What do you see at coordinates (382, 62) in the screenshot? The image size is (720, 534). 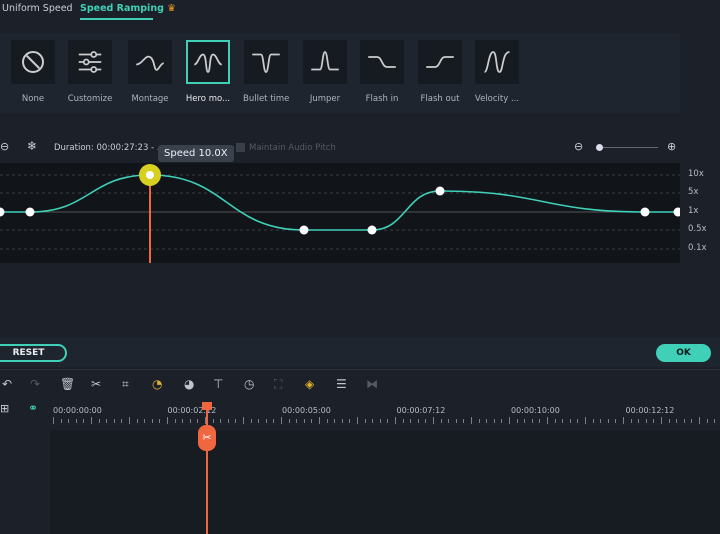 I see `flash-in-curve-icon` at bounding box center [382, 62].